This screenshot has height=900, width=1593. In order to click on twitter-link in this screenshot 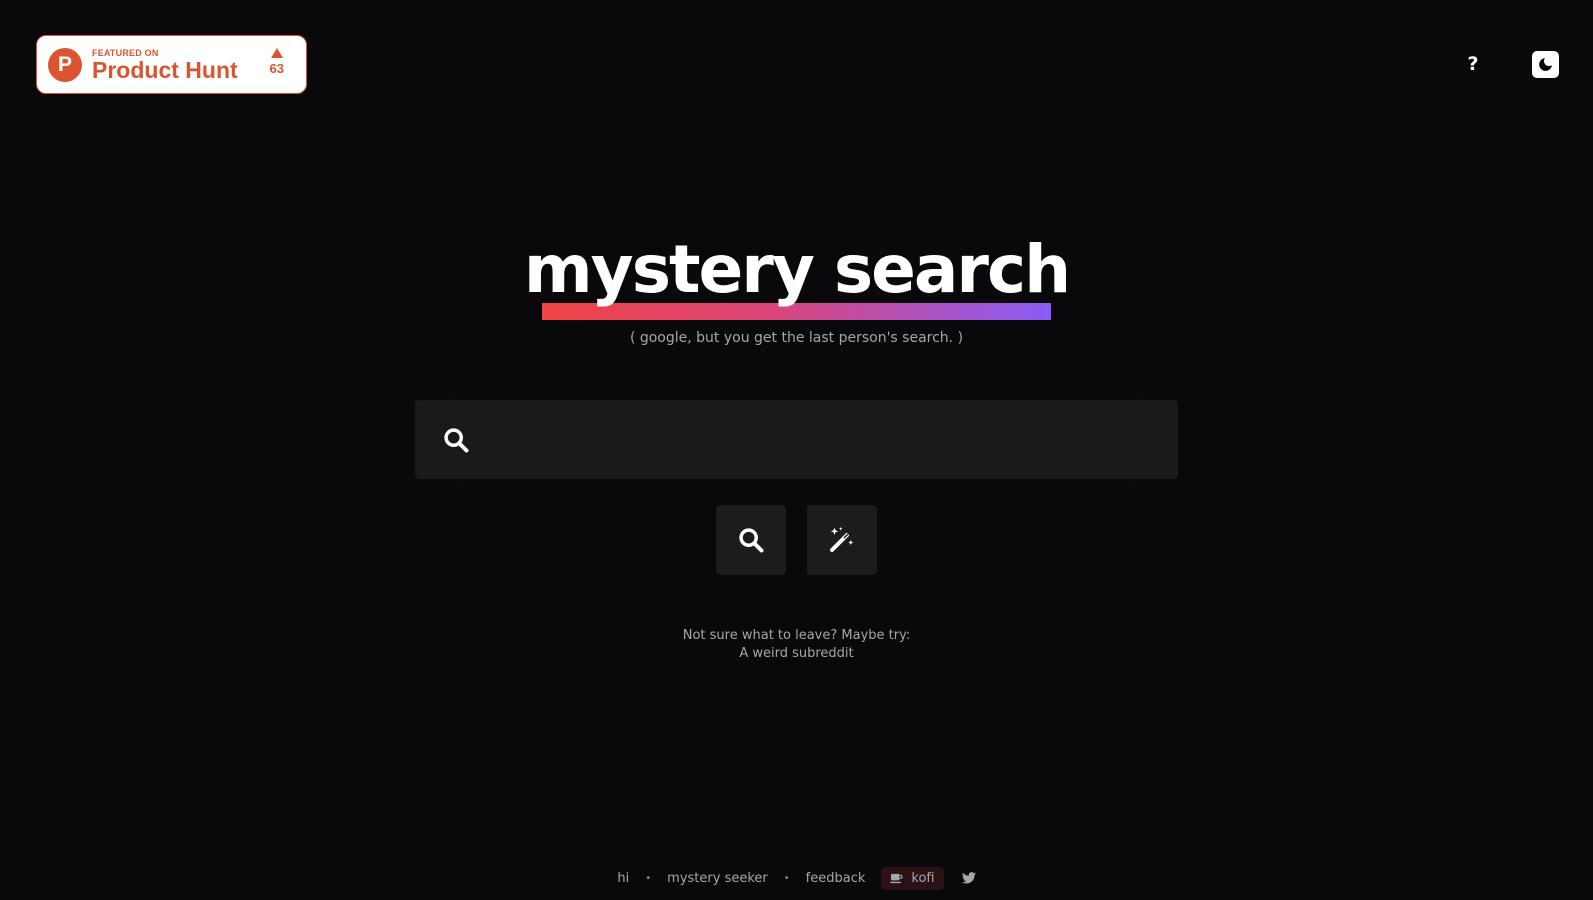, I will do `click(968, 878)`.